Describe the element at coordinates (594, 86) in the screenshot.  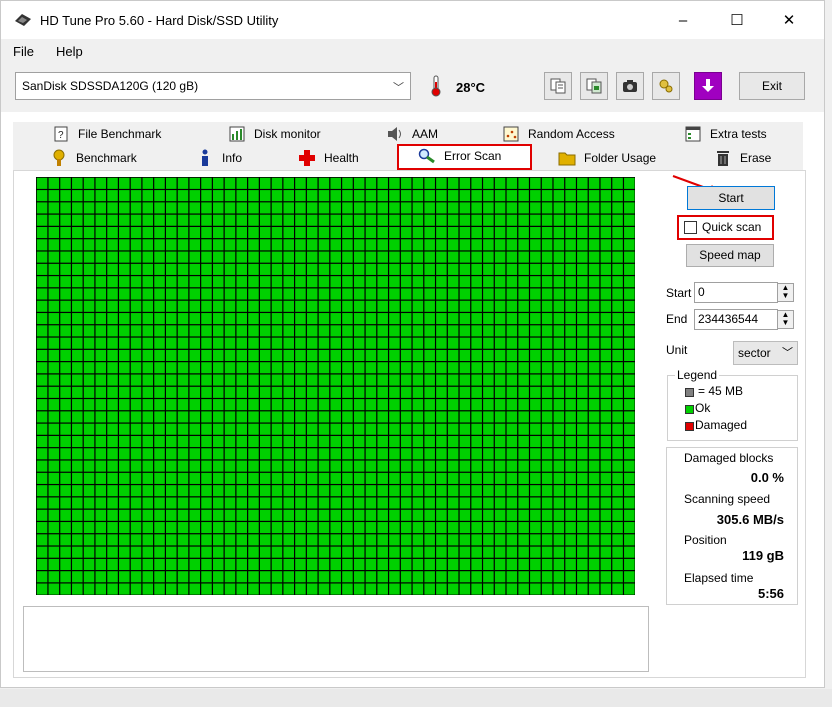
I see `copy-image-icon` at that location.